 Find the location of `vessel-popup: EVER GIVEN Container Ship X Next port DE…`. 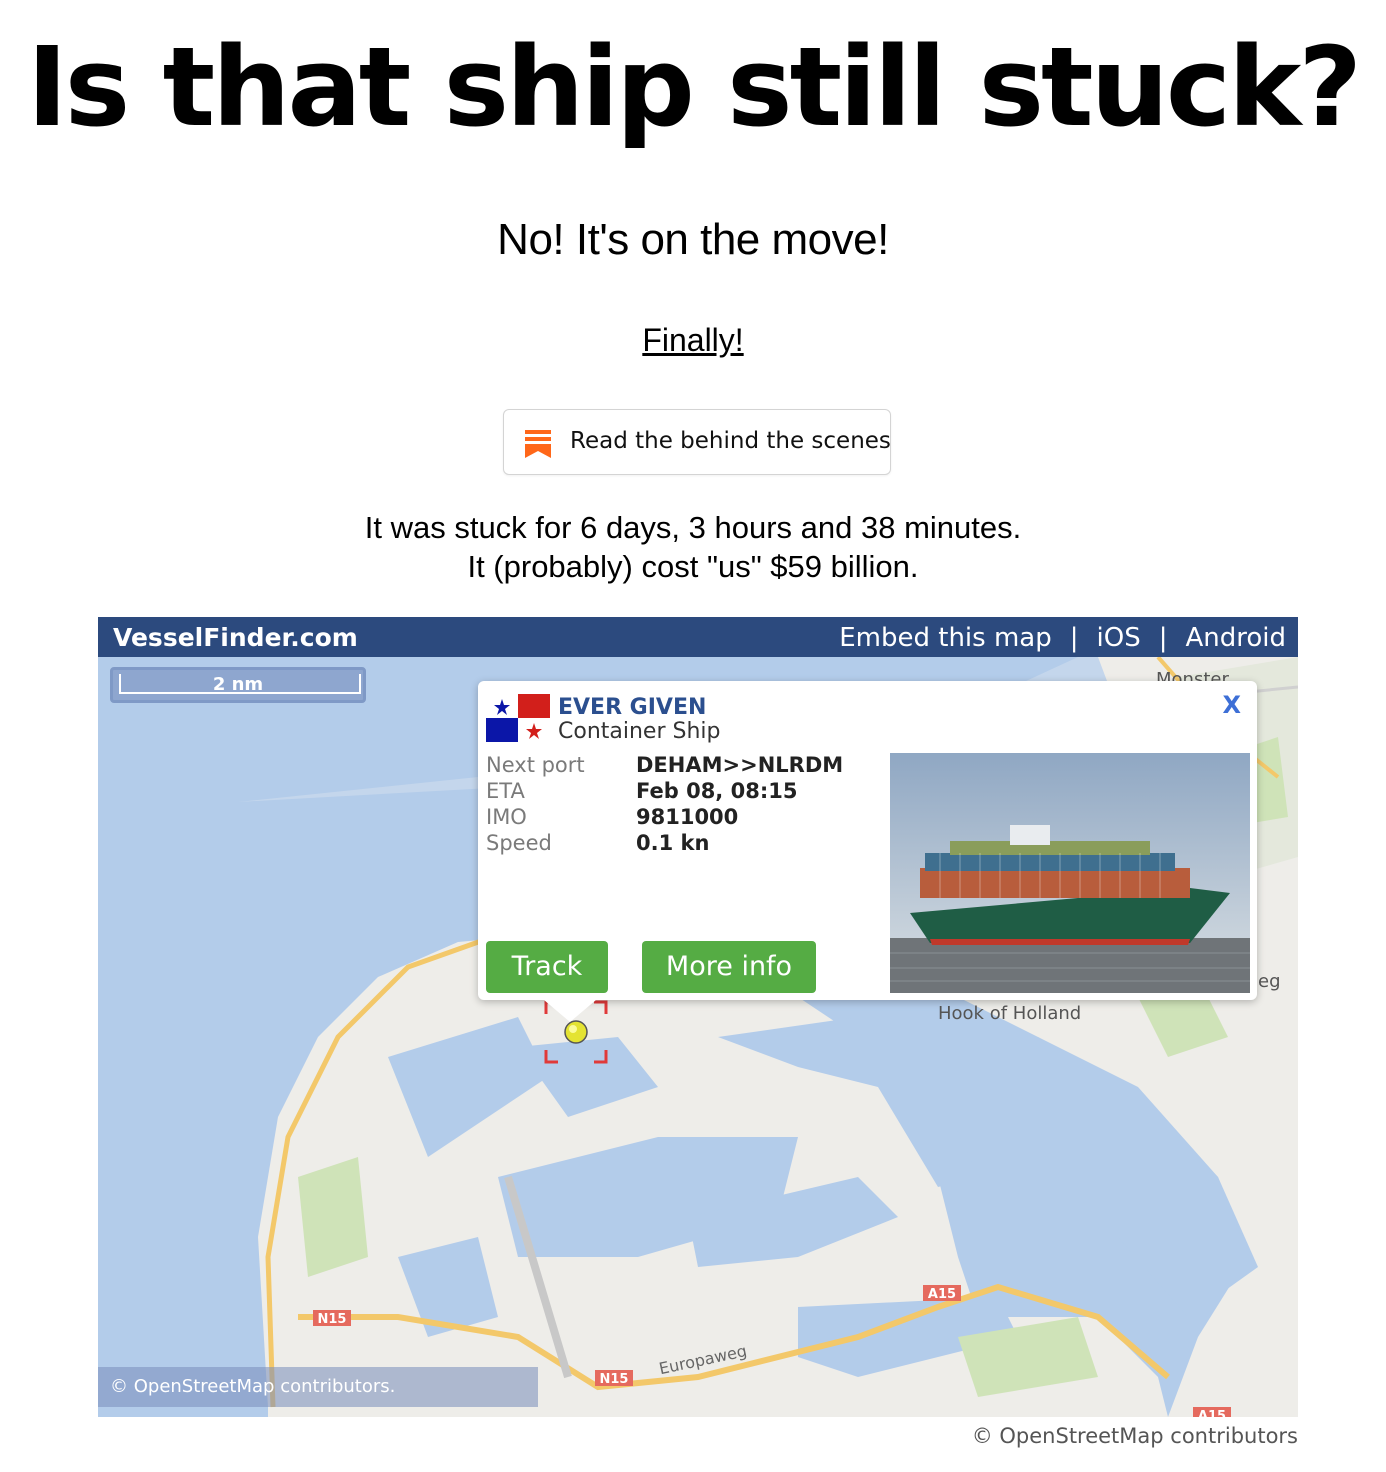

vessel-popup: EVER GIVEN Container Ship X Next port DE… is located at coordinates (867, 851).